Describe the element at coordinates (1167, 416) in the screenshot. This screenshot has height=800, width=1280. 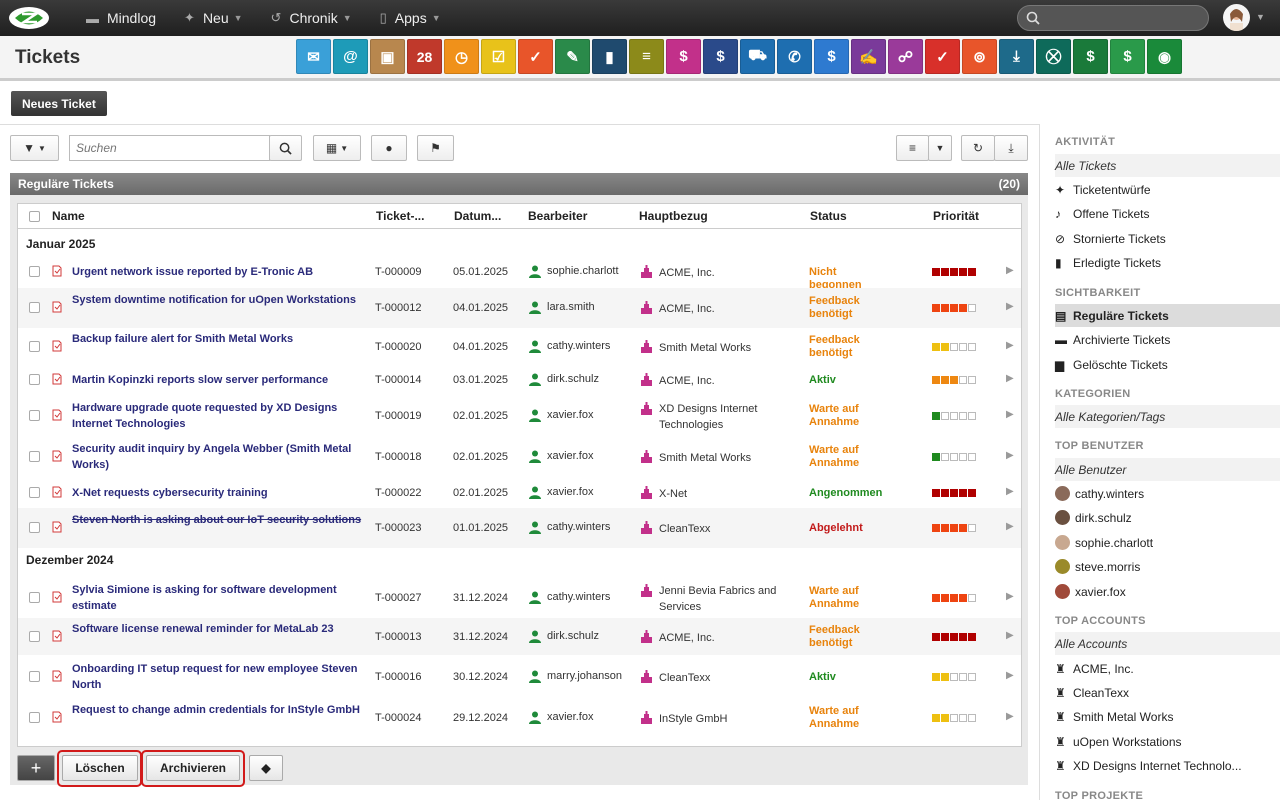
I see `sidebar-item-all-categories: Alle Kategorien/Tags` at that location.